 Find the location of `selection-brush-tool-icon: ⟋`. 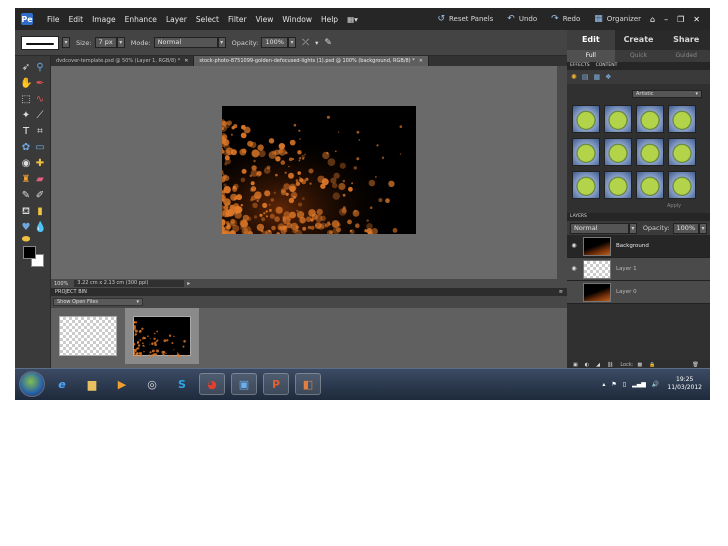

selection-brush-tool-icon: ⟋ is located at coordinates (40, 116).